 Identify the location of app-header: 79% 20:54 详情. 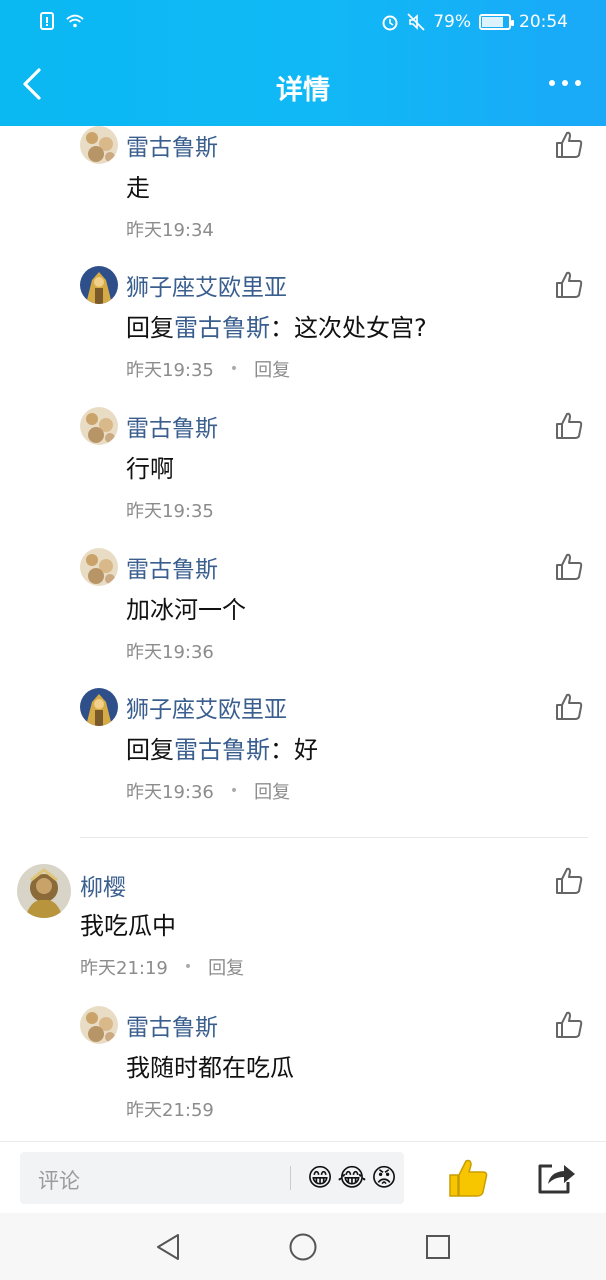
(303, 63).